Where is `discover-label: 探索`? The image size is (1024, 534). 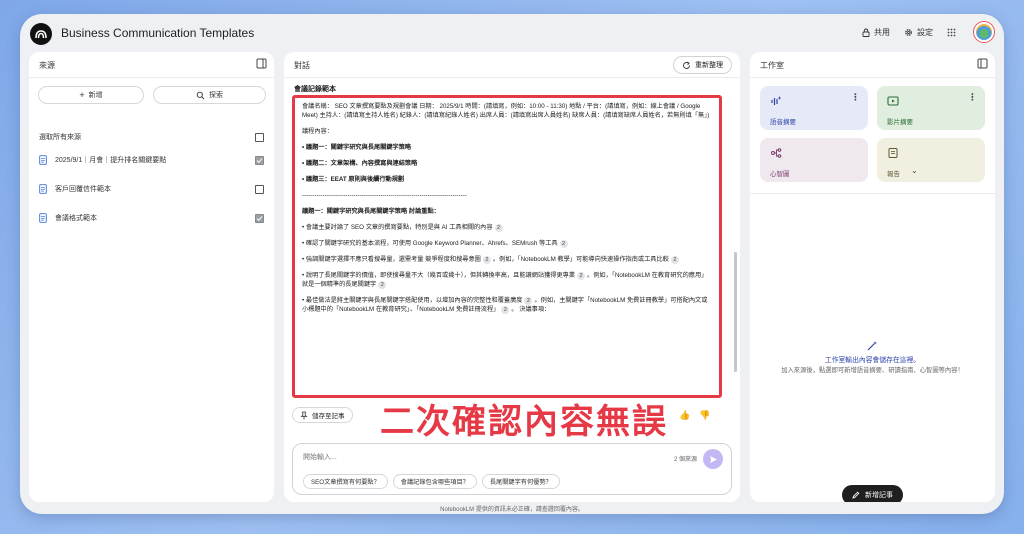 discover-label: 探索 is located at coordinates (216, 95).